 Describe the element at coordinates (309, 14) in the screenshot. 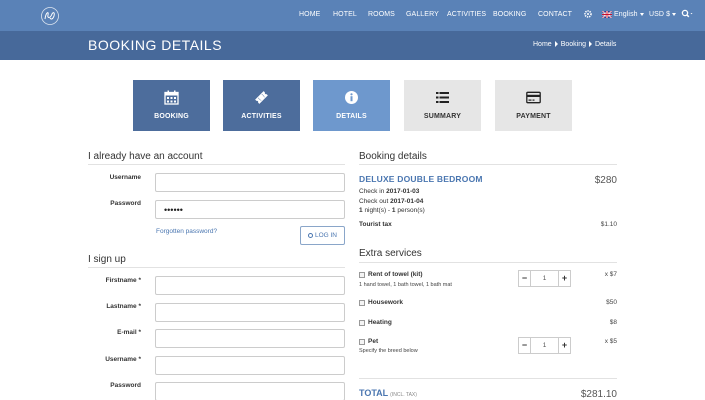

I see `nav-home: HOME` at that location.